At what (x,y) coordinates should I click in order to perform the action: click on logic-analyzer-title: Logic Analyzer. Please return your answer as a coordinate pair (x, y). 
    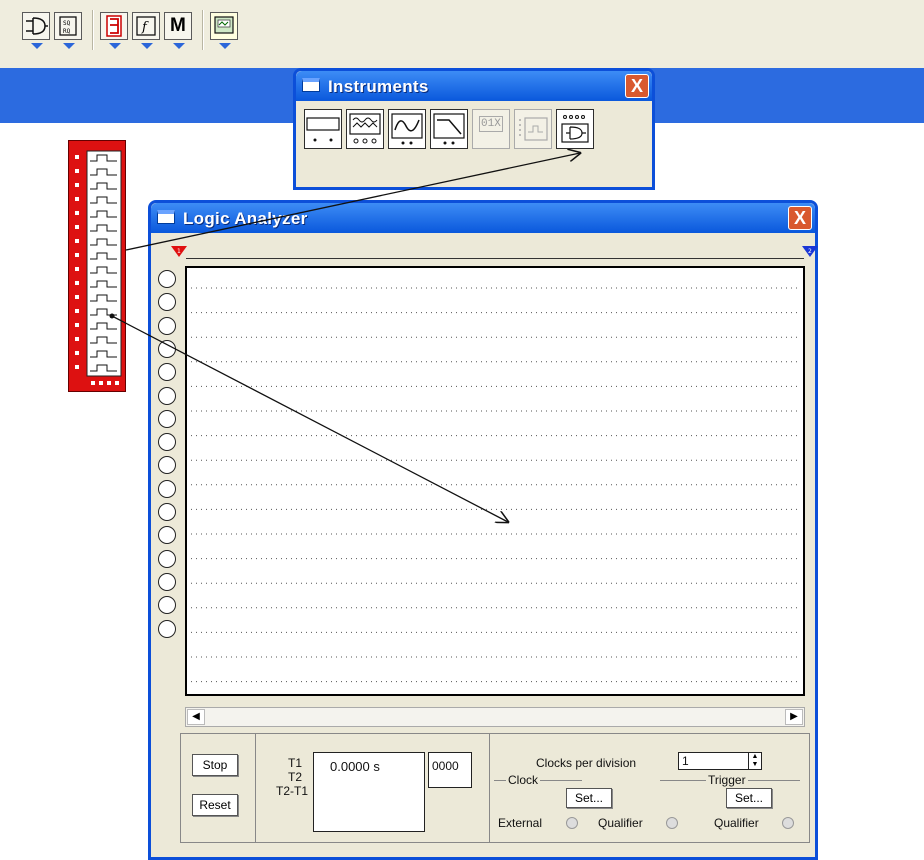
    Looking at the image, I should click on (245, 218).